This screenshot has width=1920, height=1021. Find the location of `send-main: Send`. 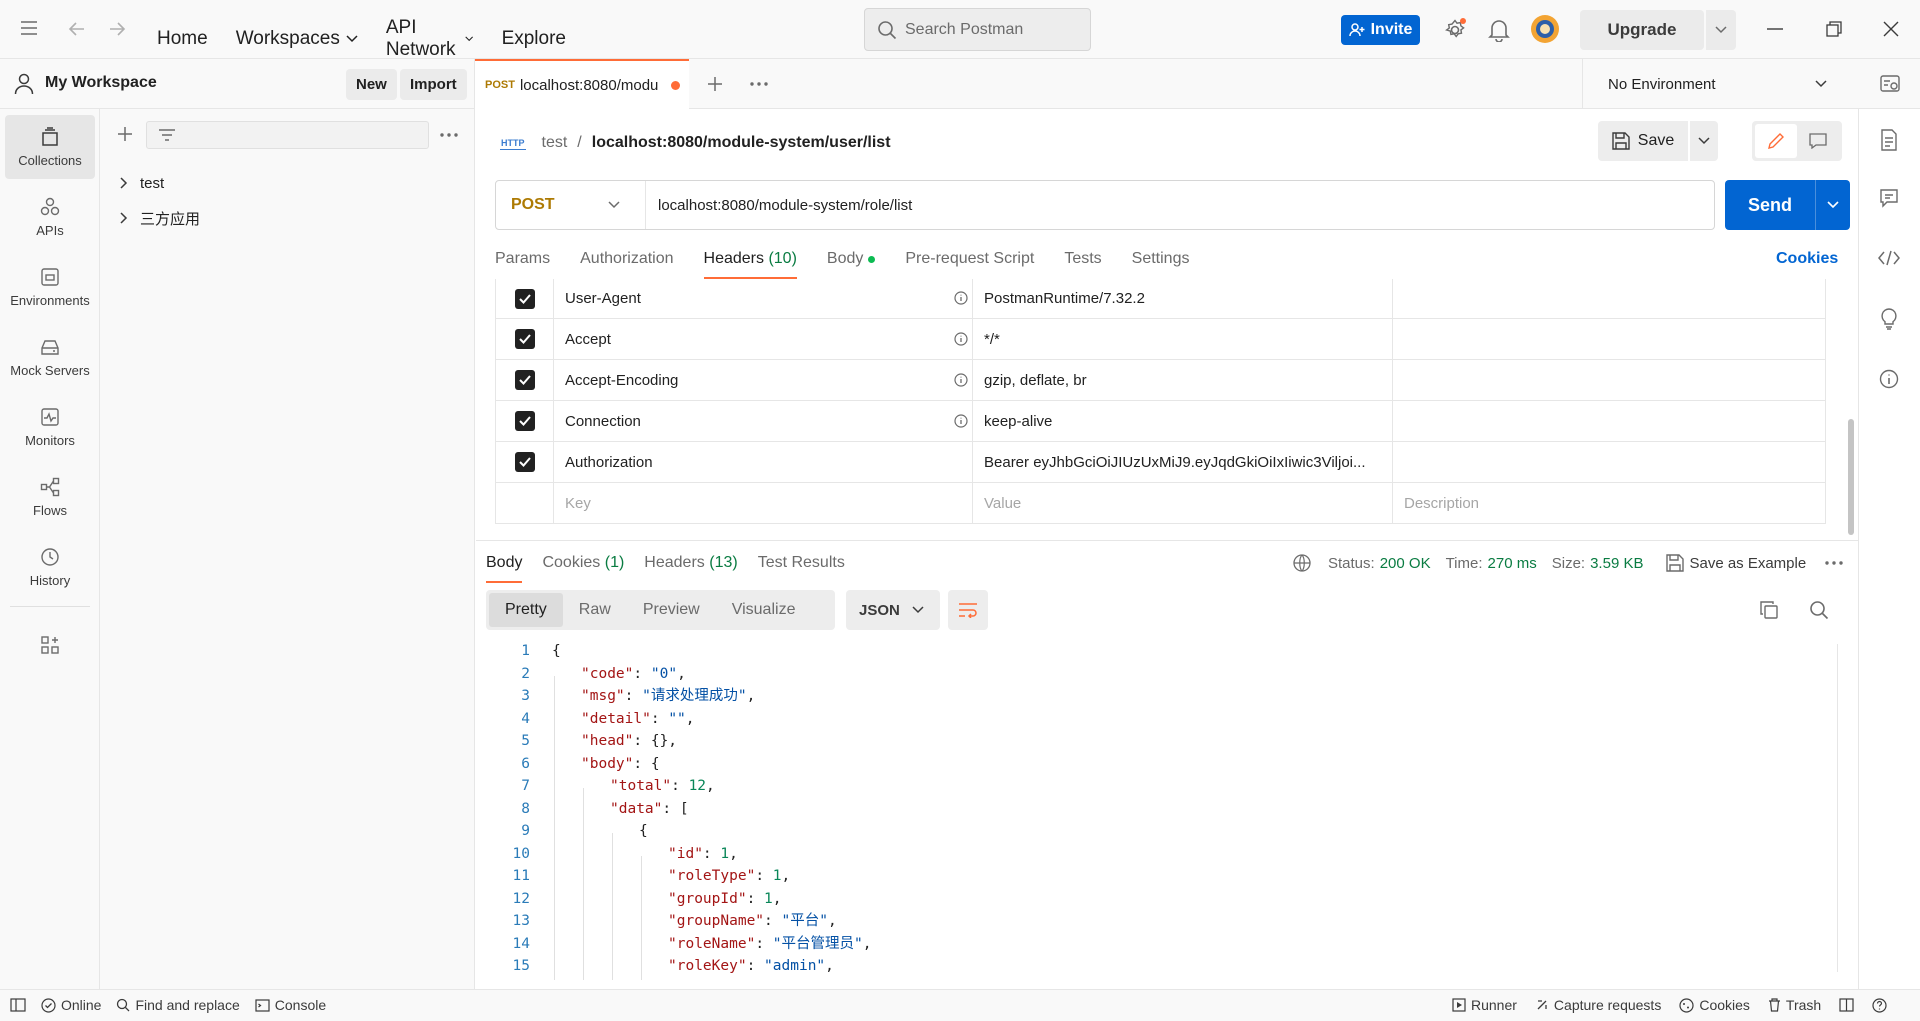

send-main: Send is located at coordinates (1770, 205).